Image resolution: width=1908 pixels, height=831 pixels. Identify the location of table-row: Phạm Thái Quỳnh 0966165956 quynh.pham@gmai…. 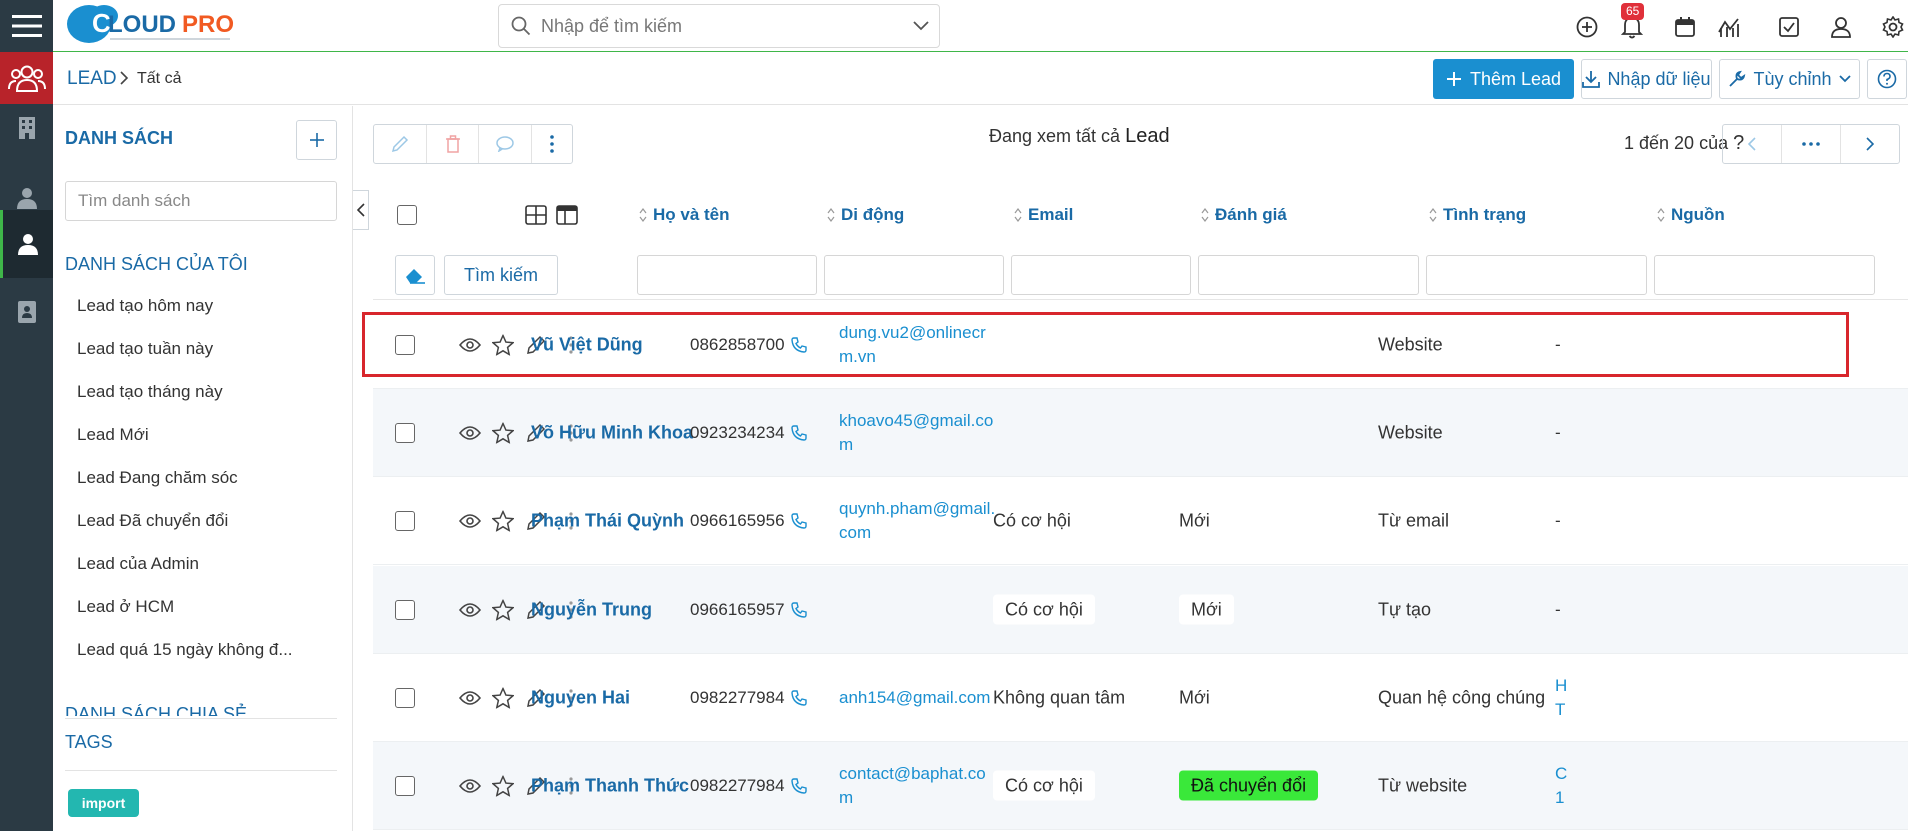
(1140, 521).